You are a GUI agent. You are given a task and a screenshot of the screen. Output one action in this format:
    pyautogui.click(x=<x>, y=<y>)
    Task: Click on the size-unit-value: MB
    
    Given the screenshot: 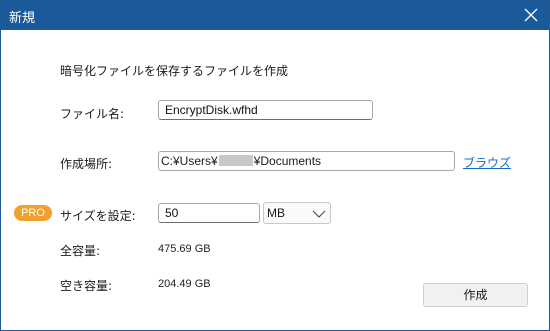 What is the action you would take?
    pyautogui.click(x=276, y=213)
    